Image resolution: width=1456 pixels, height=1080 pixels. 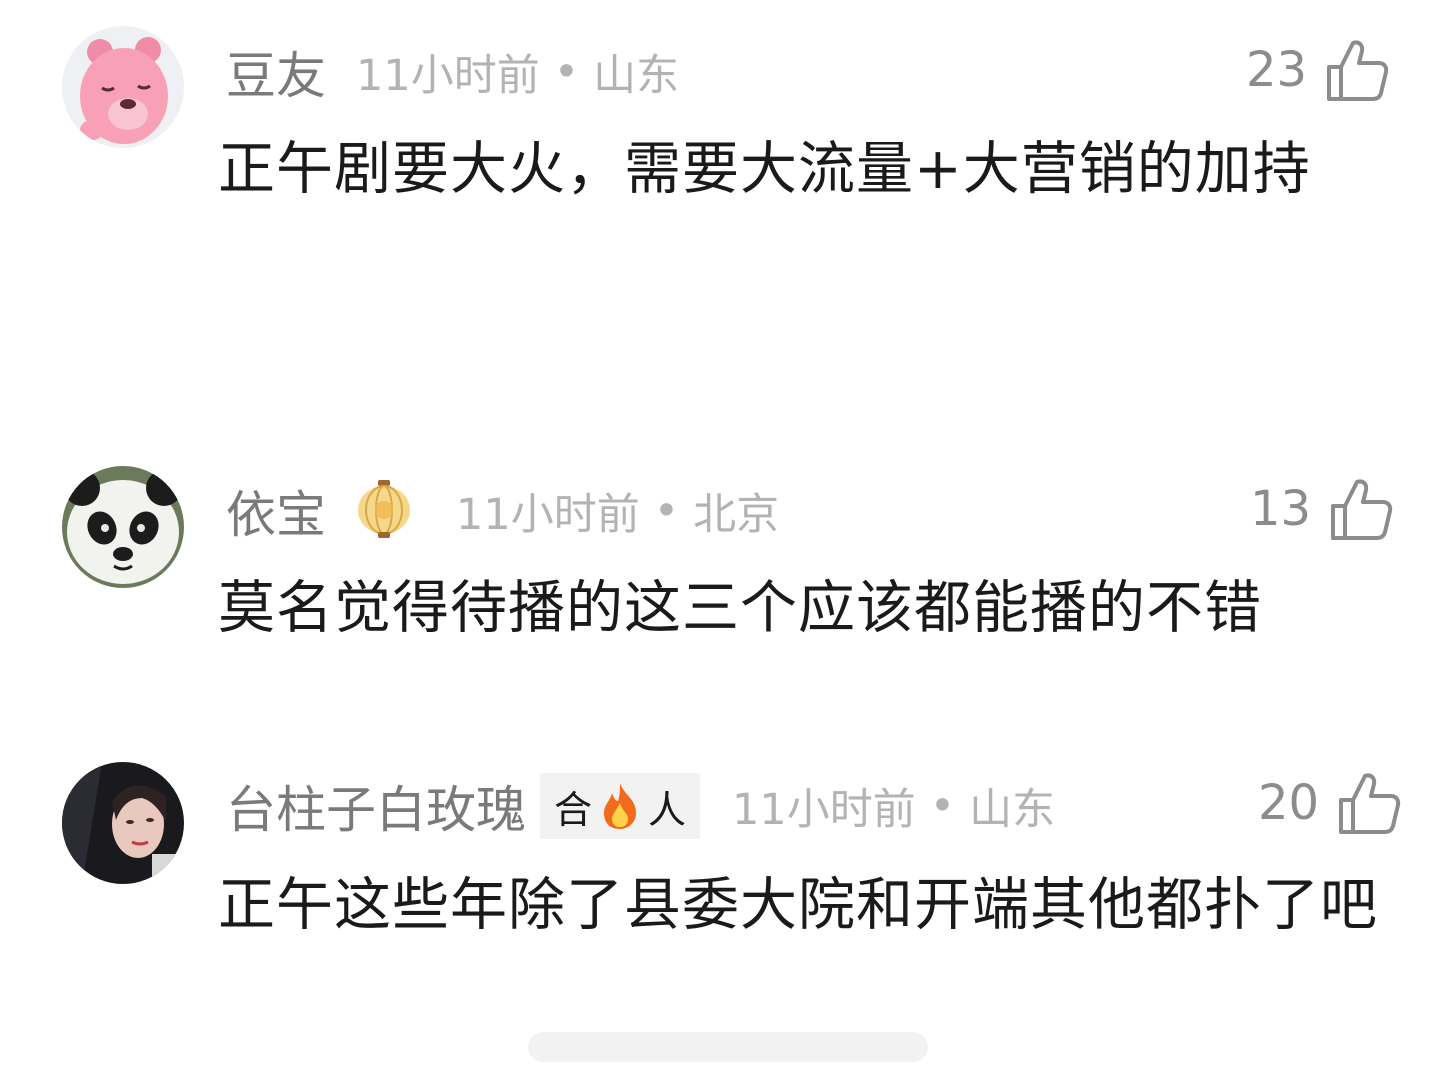 I want to click on like-count: 20, so click(x=1289, y=803).